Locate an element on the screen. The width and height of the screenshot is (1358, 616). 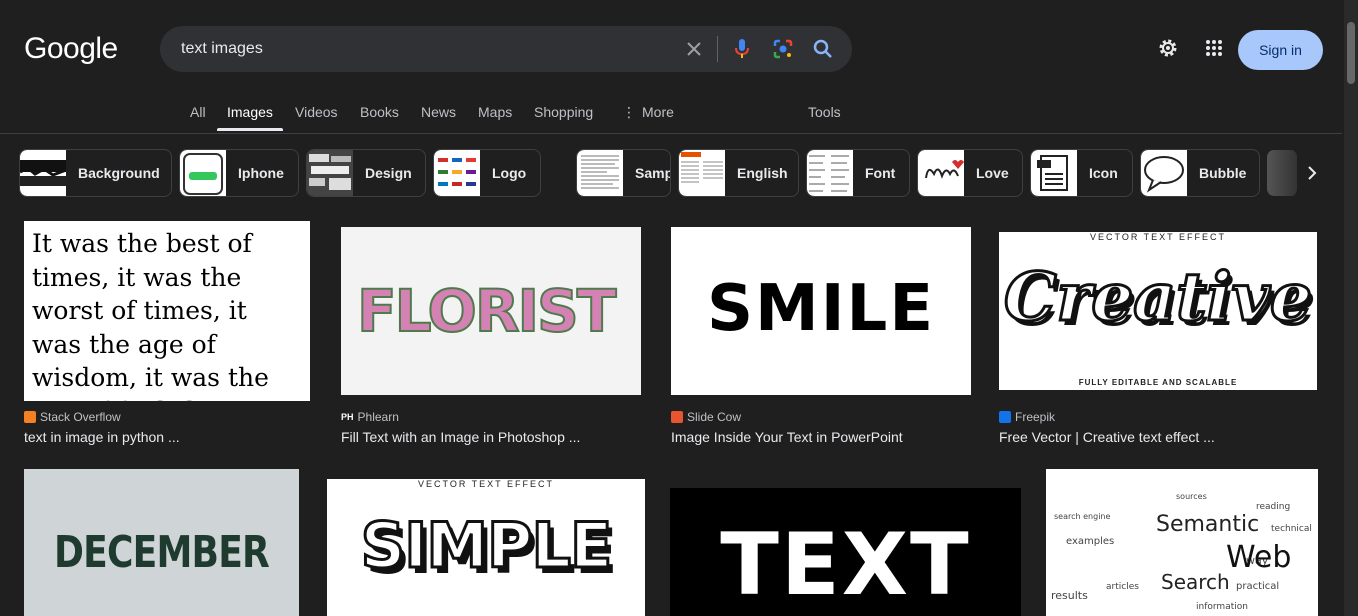
result-source: Freepik is located at coordinates (1027, 417).